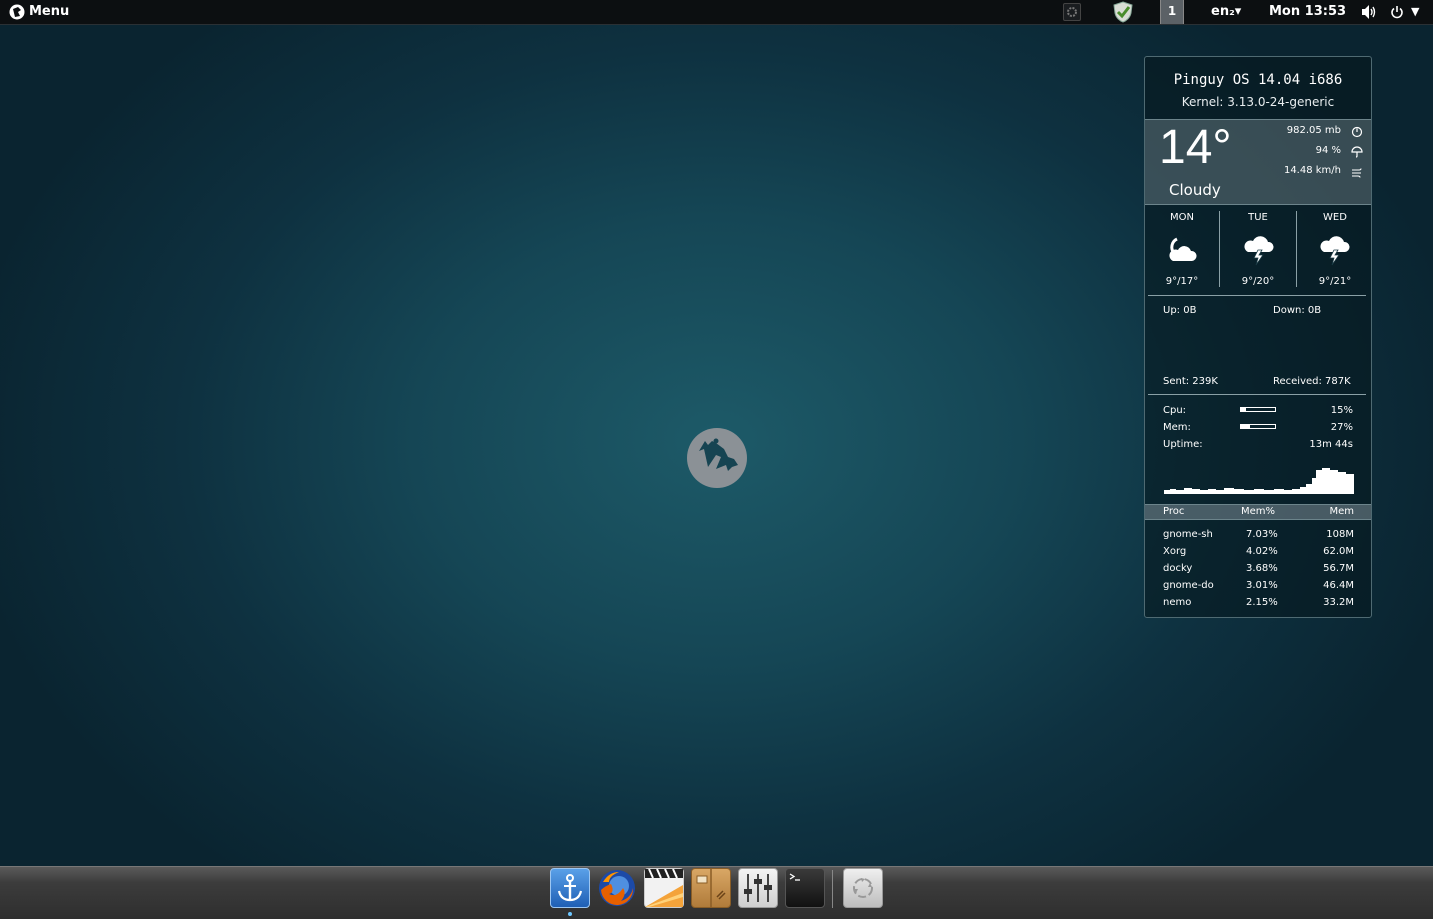  What do you see at coordinates (1297, 310) in the screenshot?
I see `download-speed: Down: 0B` at bounding box center [1297, 310].